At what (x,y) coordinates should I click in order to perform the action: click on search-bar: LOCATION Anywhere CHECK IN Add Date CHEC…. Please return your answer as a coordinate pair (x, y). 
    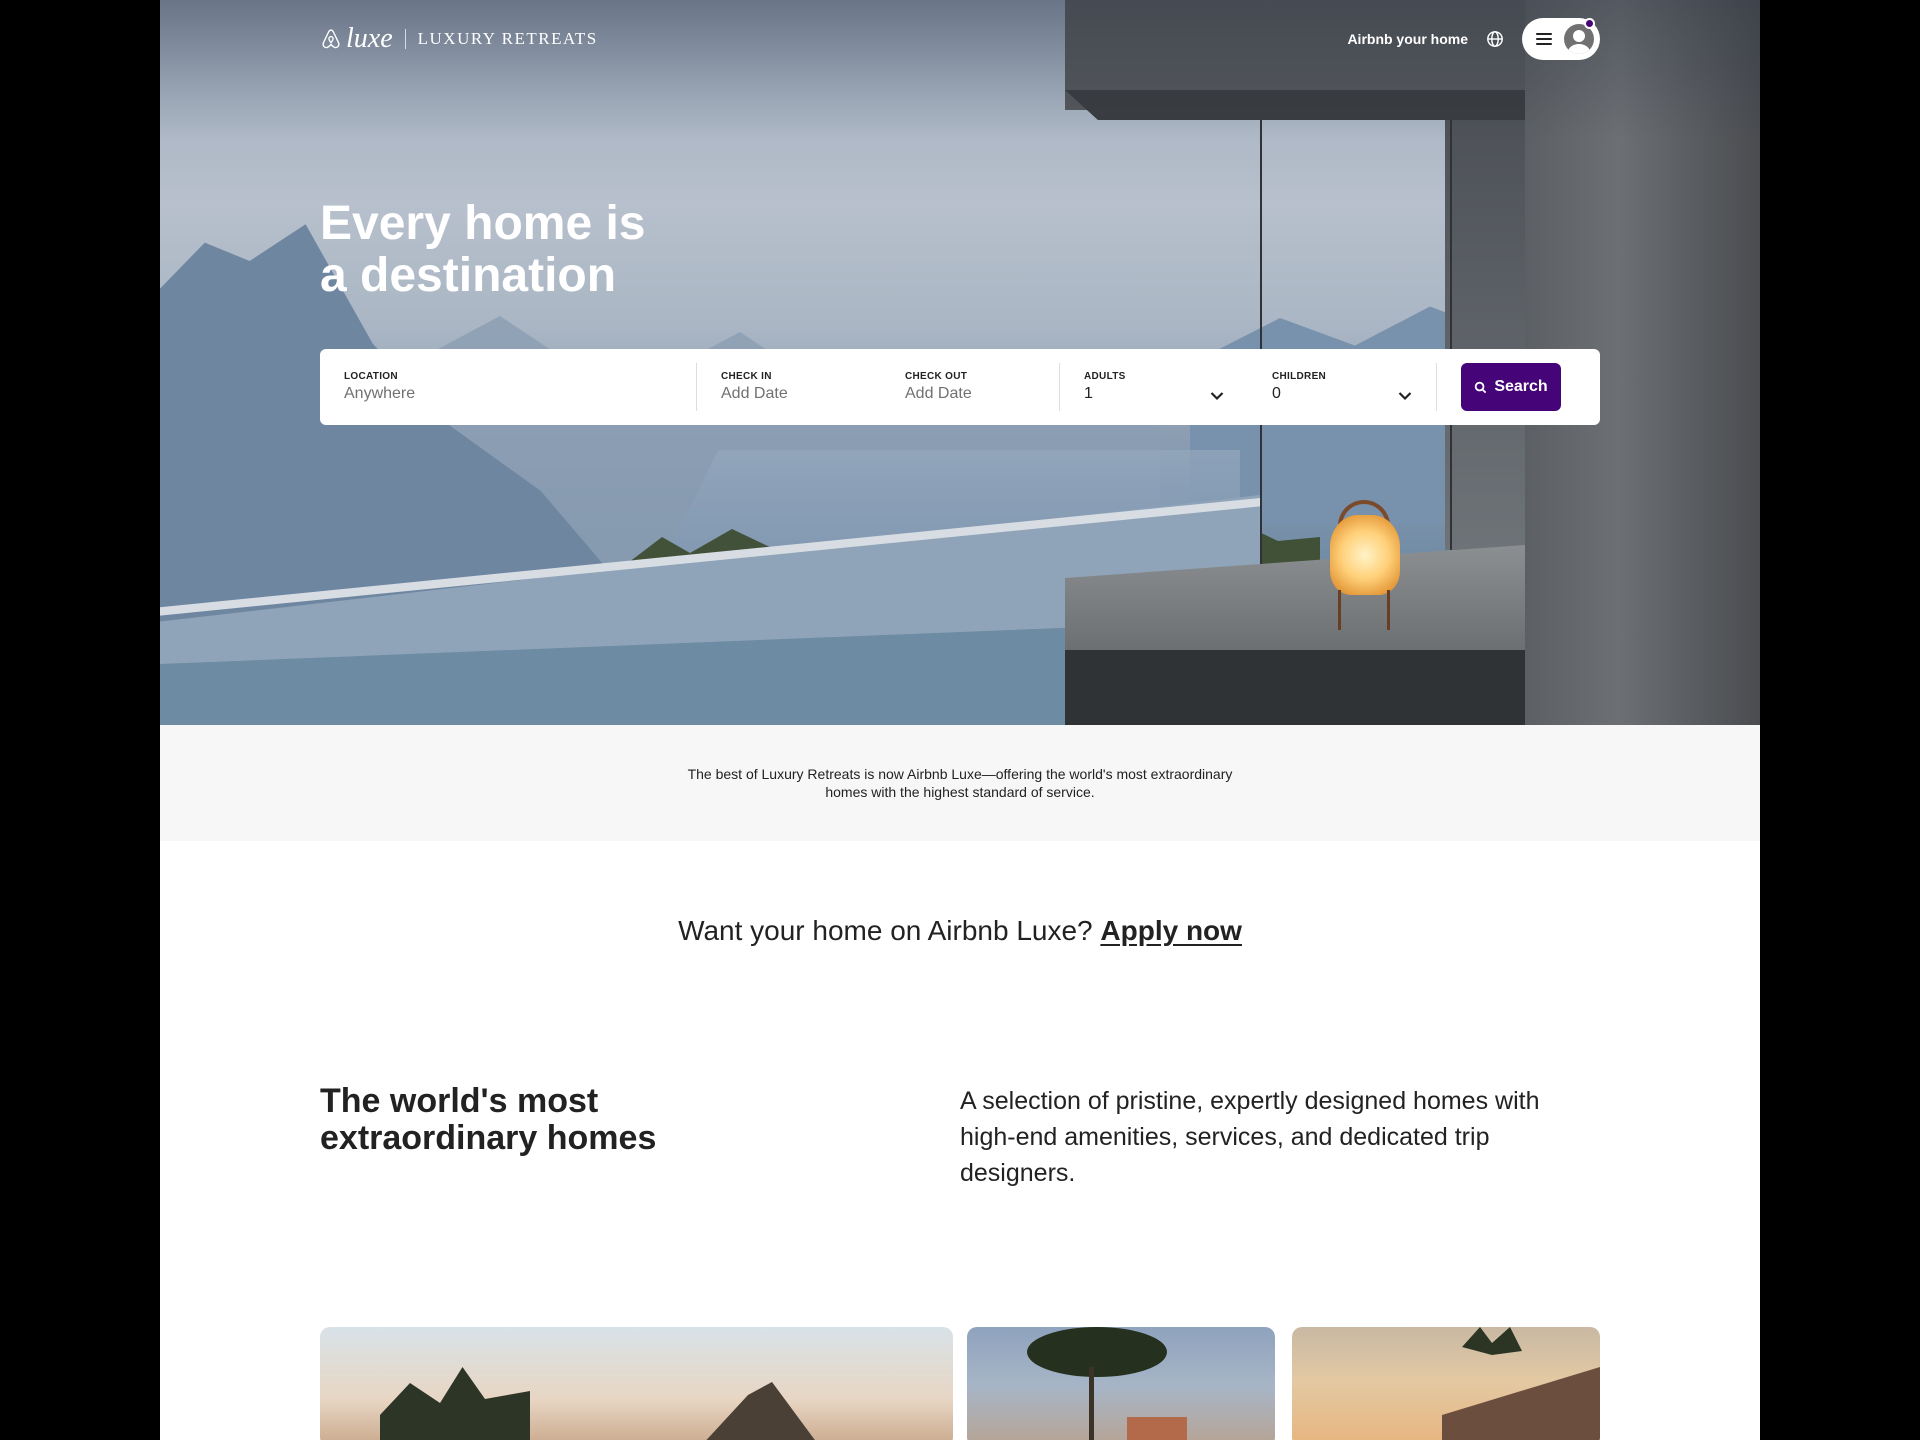
    Looking at the image, I should click on (960, 387).